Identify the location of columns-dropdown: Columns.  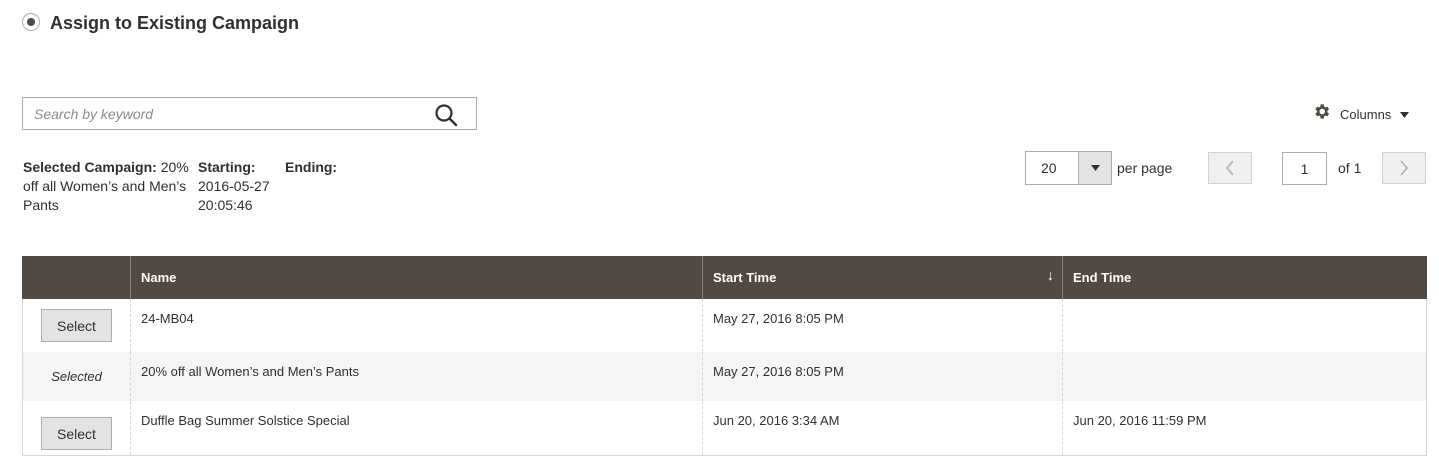
(1361, 114).